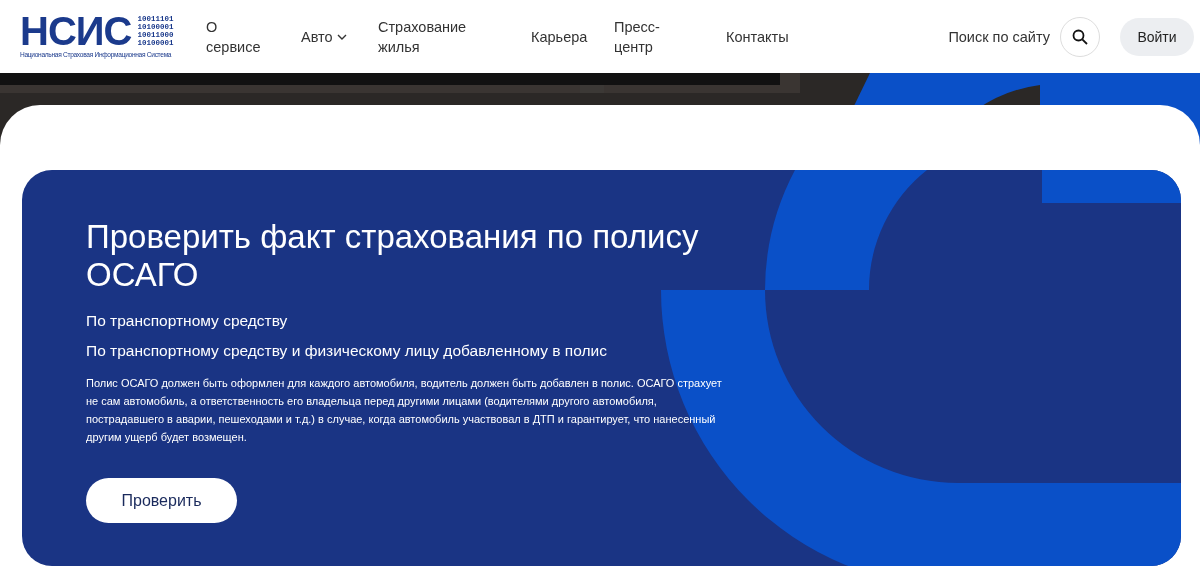 This screenshot has width=1200, height=576. I want to click on logo-letters: НСИС, so click(76, 31).